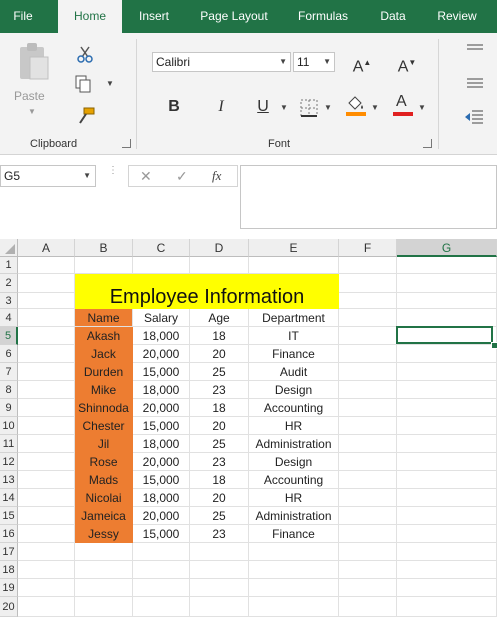  I want to click on tab-insert: Insert, so click(154, 16).